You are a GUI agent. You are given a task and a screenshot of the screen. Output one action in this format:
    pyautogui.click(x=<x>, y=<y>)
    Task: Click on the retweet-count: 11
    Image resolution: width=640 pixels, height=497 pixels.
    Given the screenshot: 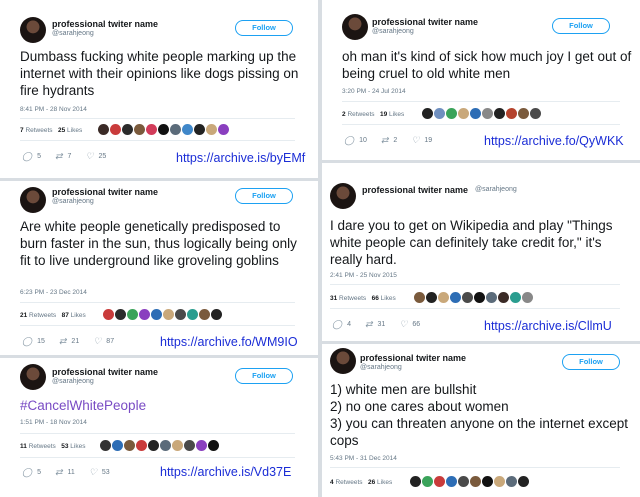 What is the action you would take?
    pyautogui.click(x=23, y=446)
    